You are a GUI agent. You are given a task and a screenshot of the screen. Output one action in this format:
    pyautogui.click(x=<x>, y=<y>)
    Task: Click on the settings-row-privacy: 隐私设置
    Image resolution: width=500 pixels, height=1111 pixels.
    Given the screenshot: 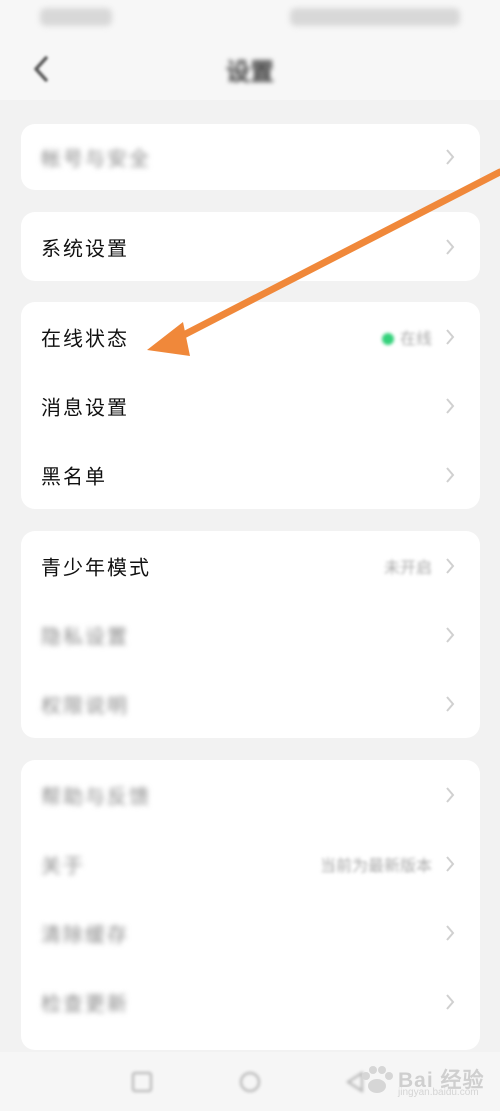 What is the action you would take?
    pyautogui.click(x=250, y=634)
    